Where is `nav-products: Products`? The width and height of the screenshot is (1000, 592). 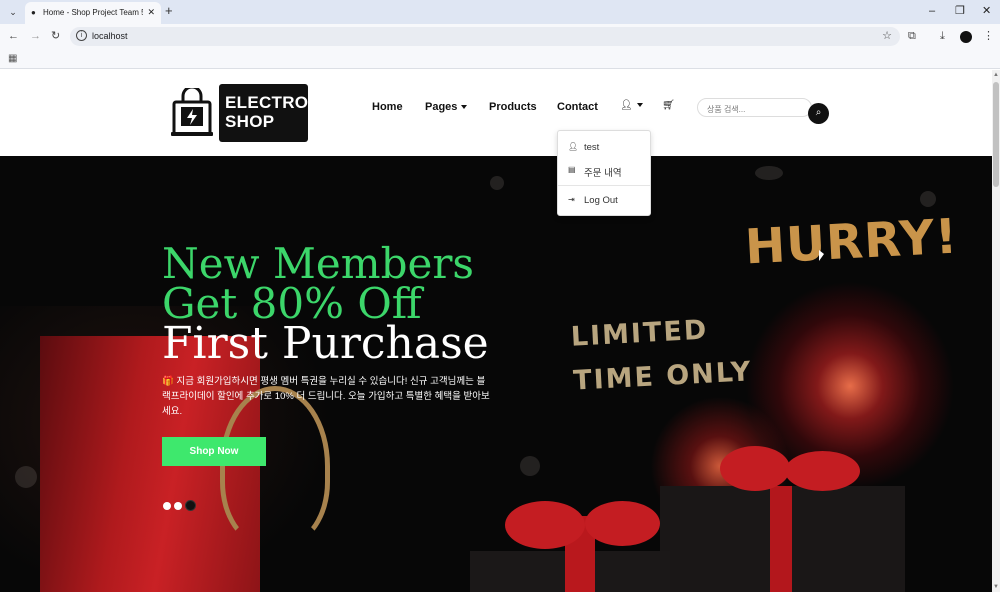 nav-products: Products is located at coordinates (513, 107).